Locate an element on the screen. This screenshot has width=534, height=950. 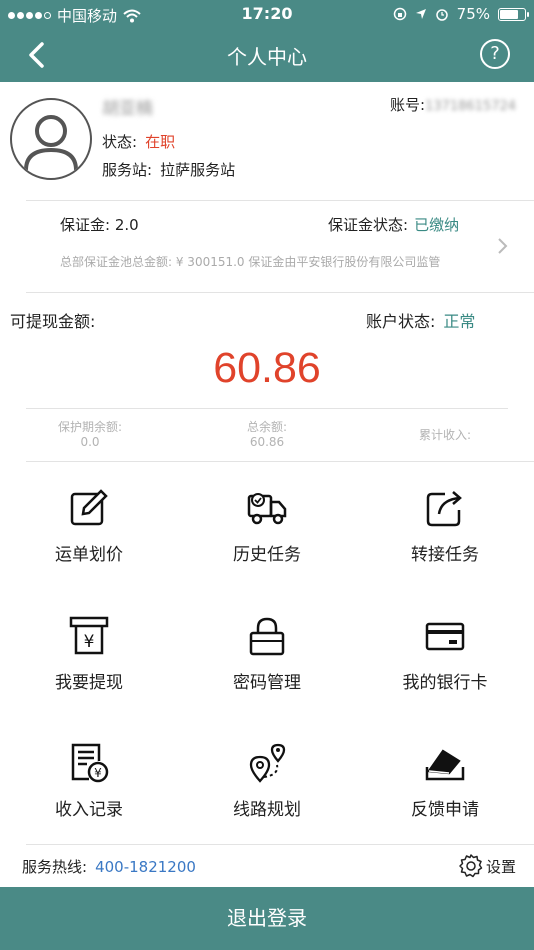
account-status: 账户状态: 正常 is located at coordinates (420, 320).